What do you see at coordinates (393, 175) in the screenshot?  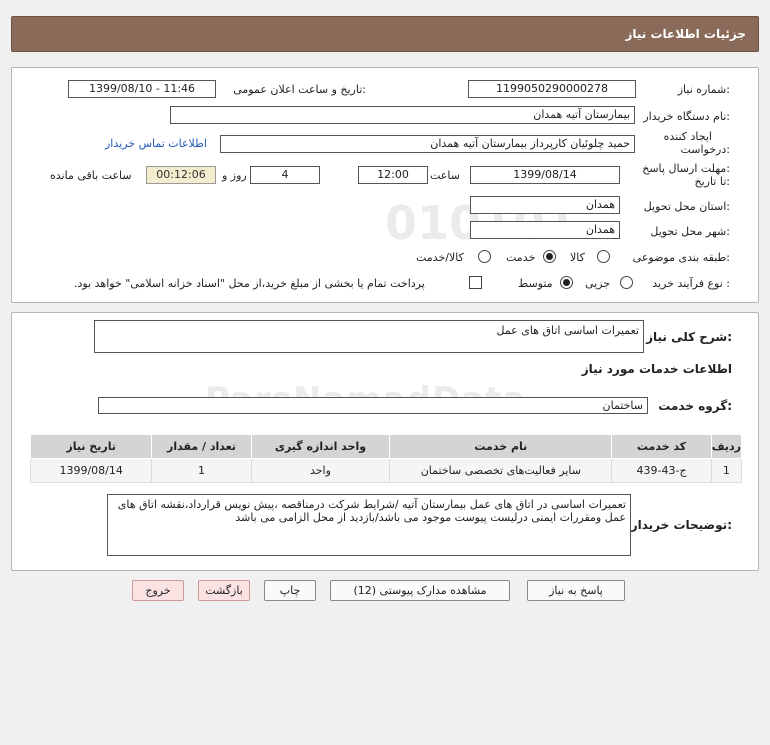 I see `deadline-time-field: 12:00` at bounding box center [393, 175].